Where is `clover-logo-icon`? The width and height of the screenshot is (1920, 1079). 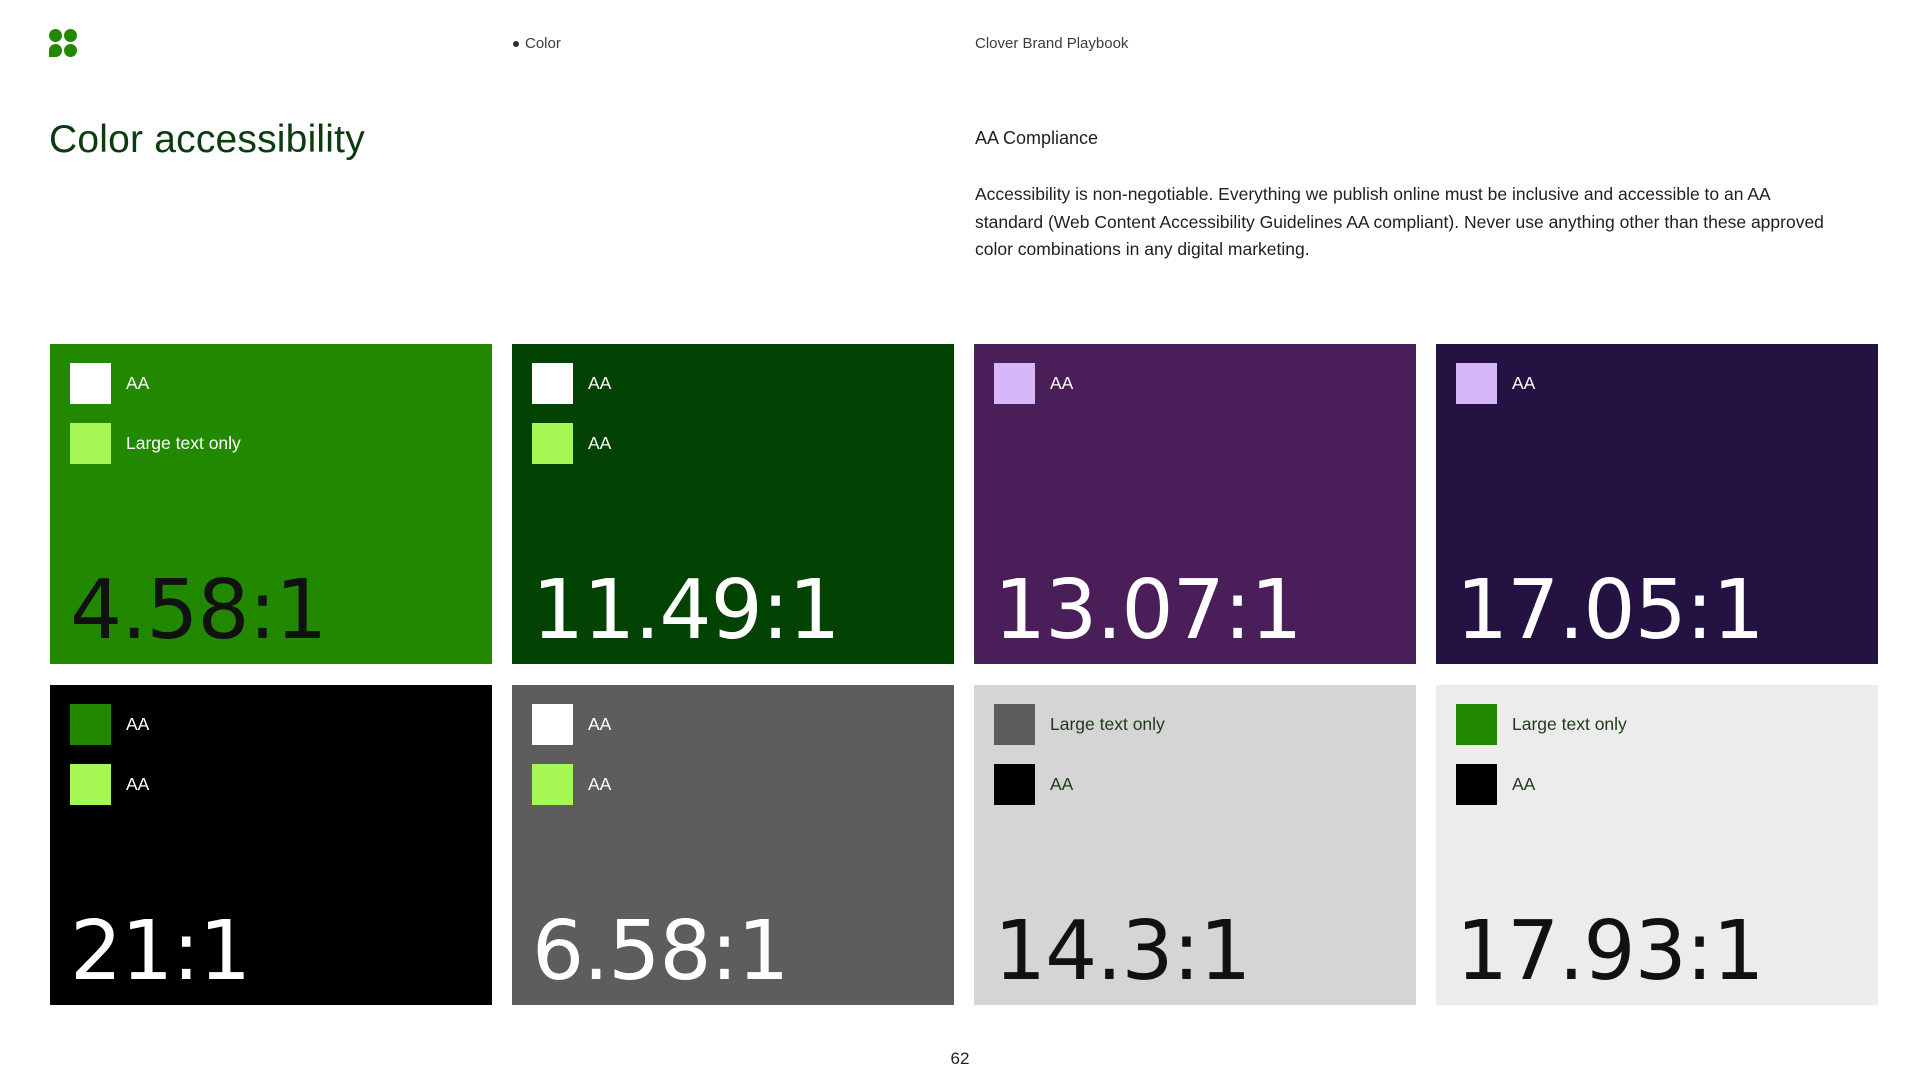
clover-logo-icon is located at coordinates (63, 43).